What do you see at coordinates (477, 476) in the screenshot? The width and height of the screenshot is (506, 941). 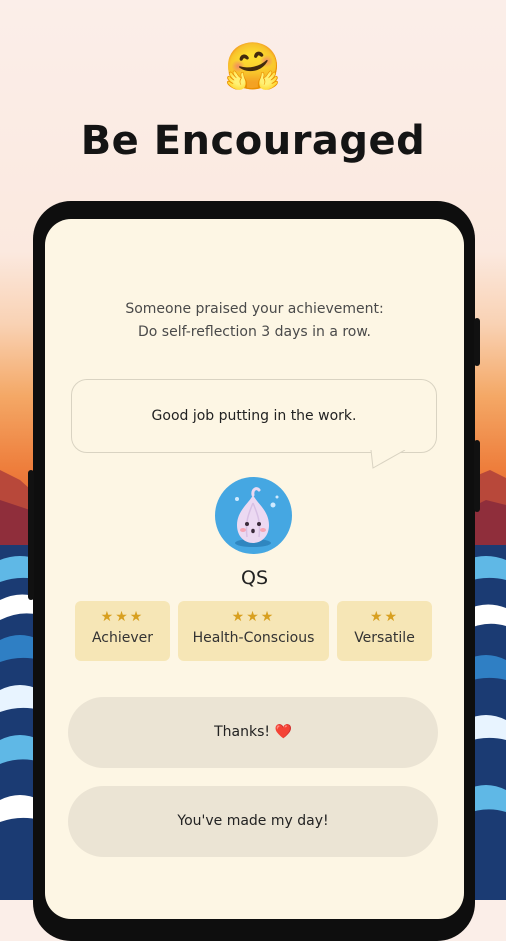 I see `phone-side-button-right-bottom` at bounding box center [477, 476].